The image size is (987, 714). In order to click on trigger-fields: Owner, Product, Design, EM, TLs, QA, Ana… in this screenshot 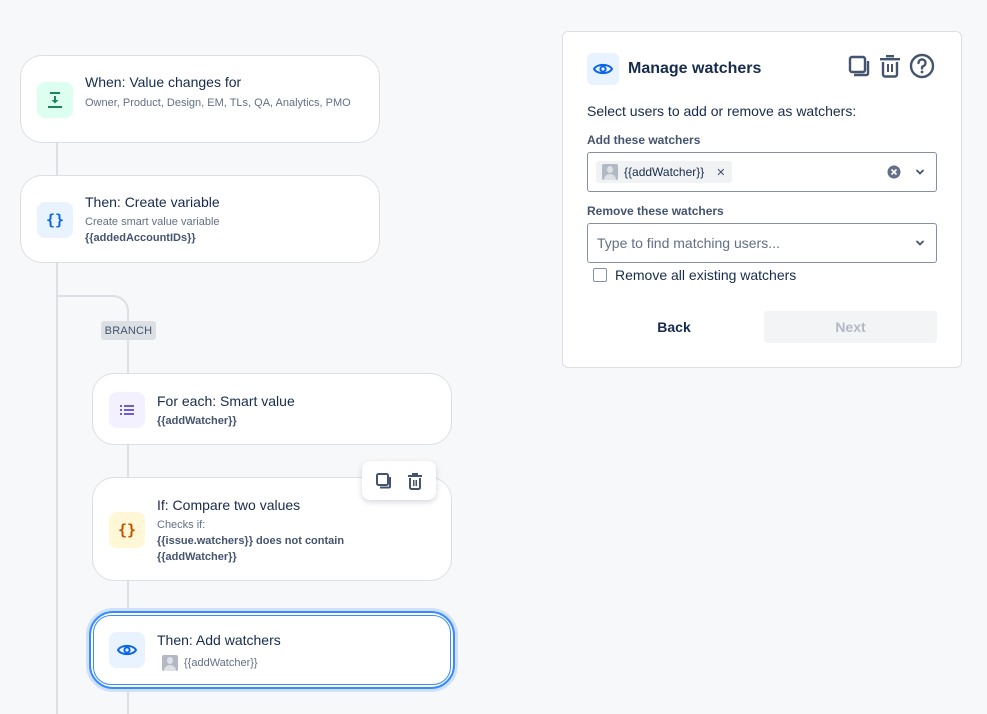, I will do `click(218, 103)`.